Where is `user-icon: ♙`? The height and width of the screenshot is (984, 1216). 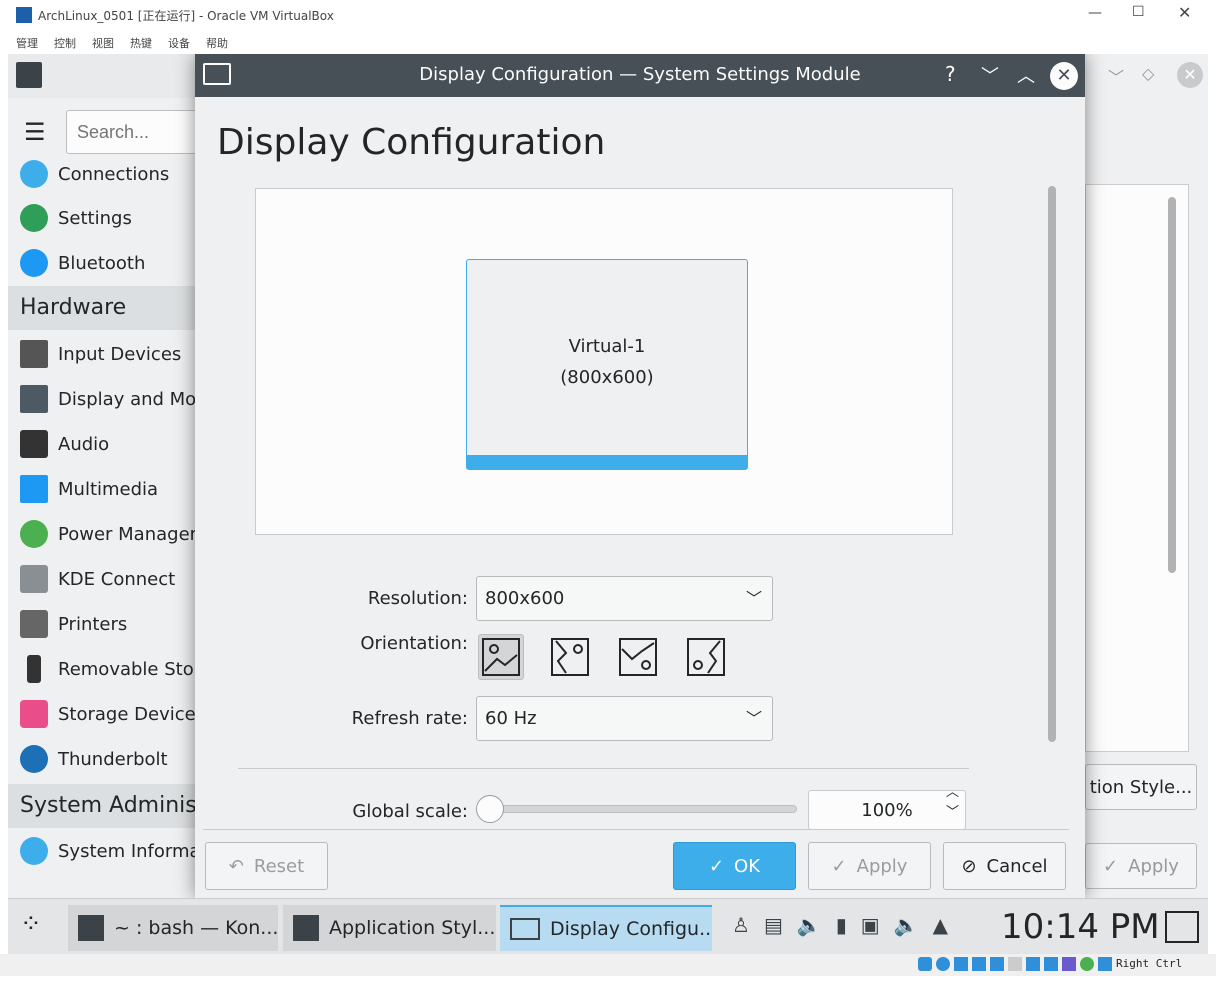 user-icon: ♙ is located at coordinates (748, 925).